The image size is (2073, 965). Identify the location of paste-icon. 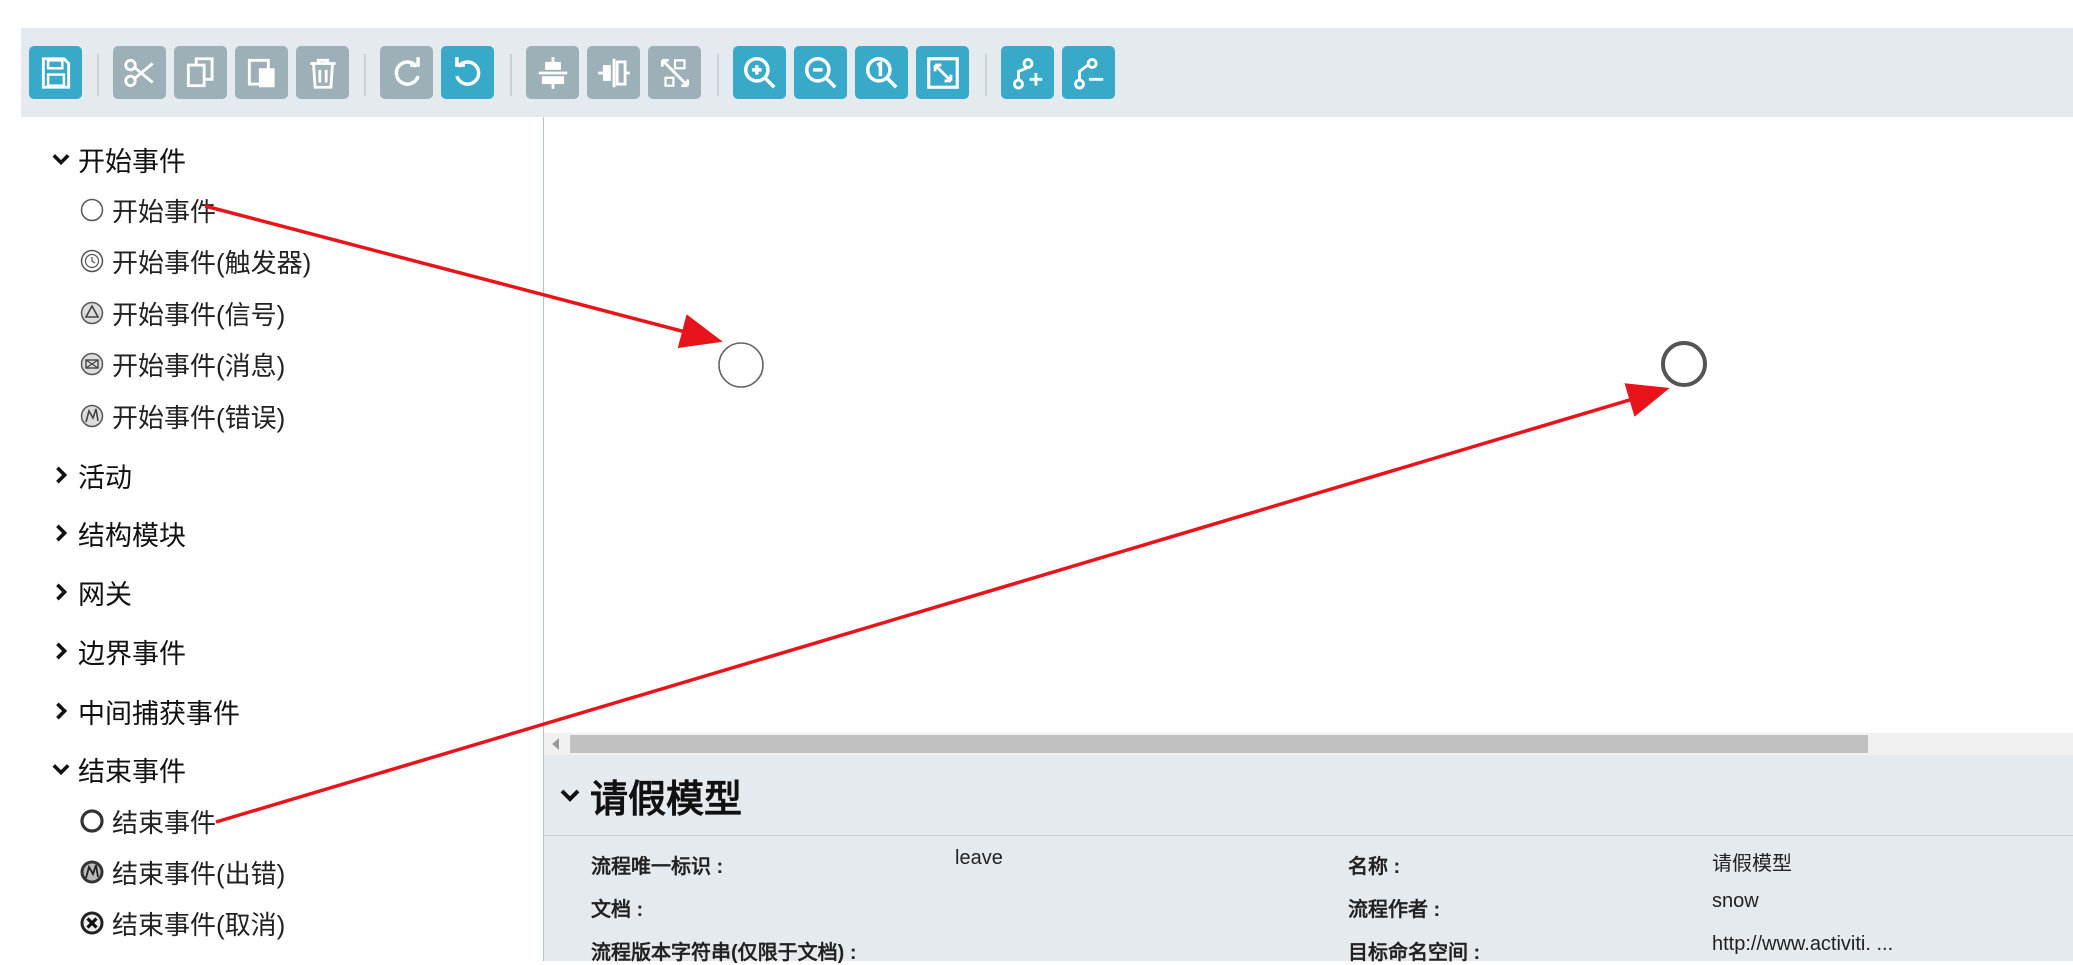
(261, 72).